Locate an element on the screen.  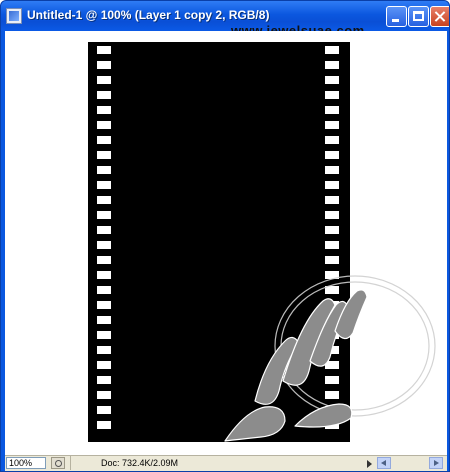
film-perforations-left is located at coordinates (104, 241).